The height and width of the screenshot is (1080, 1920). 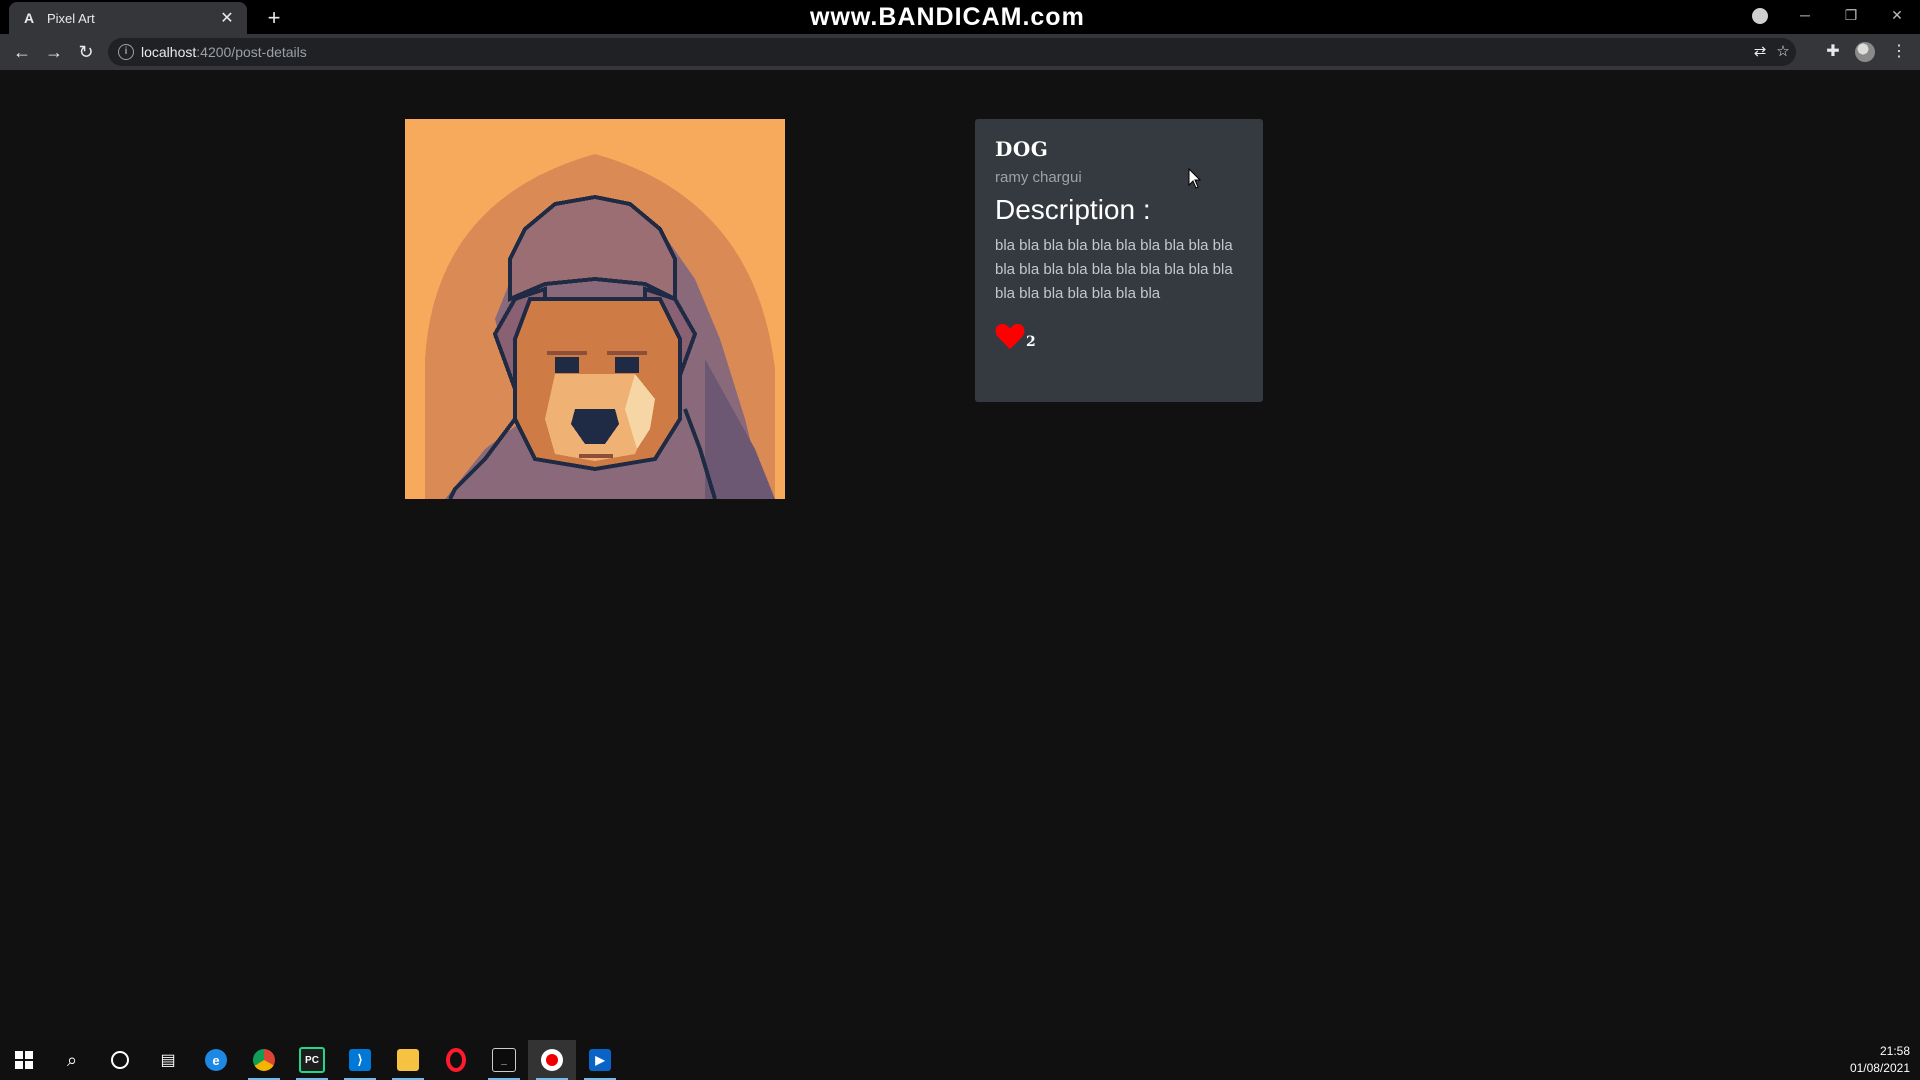 I want to click on site-info-icon: i, so click(x=126, y=52).